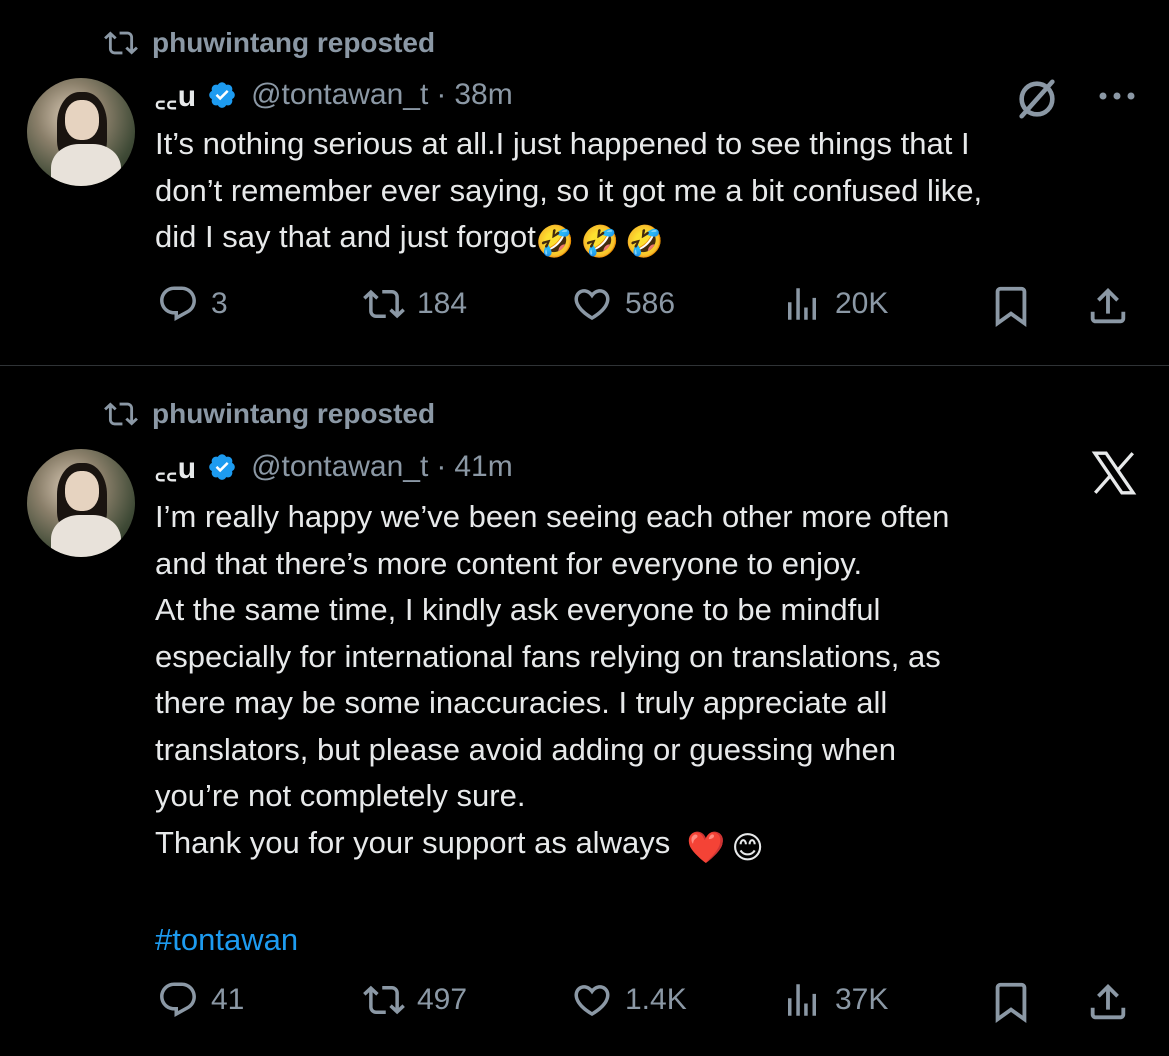 The height and width of the screenshot is (1056, 1169). Describe the element at coordinates (862, 303) in the screenshot. I see `view-count: 20K` at that location.